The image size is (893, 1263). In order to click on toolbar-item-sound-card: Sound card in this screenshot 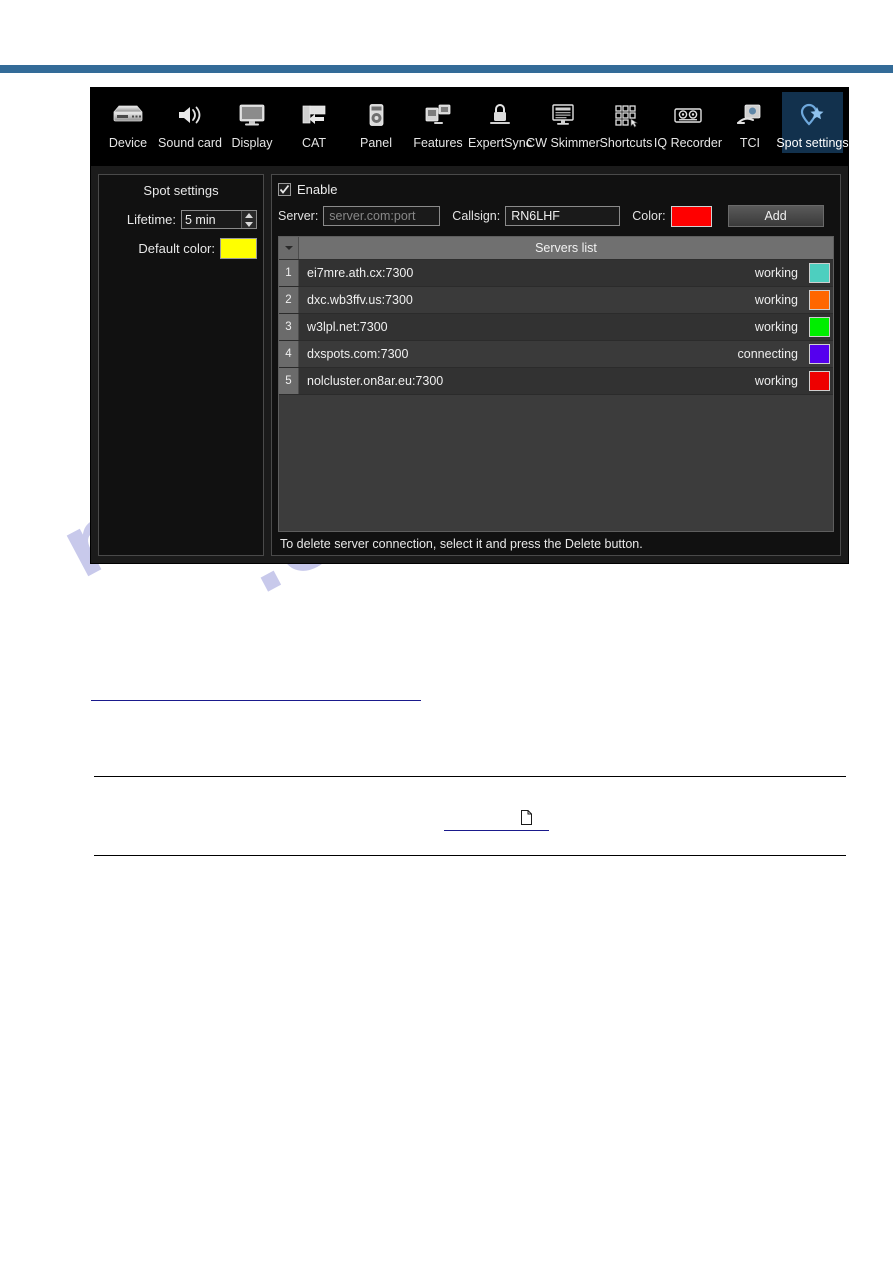, I will do `click(190, 122)`.